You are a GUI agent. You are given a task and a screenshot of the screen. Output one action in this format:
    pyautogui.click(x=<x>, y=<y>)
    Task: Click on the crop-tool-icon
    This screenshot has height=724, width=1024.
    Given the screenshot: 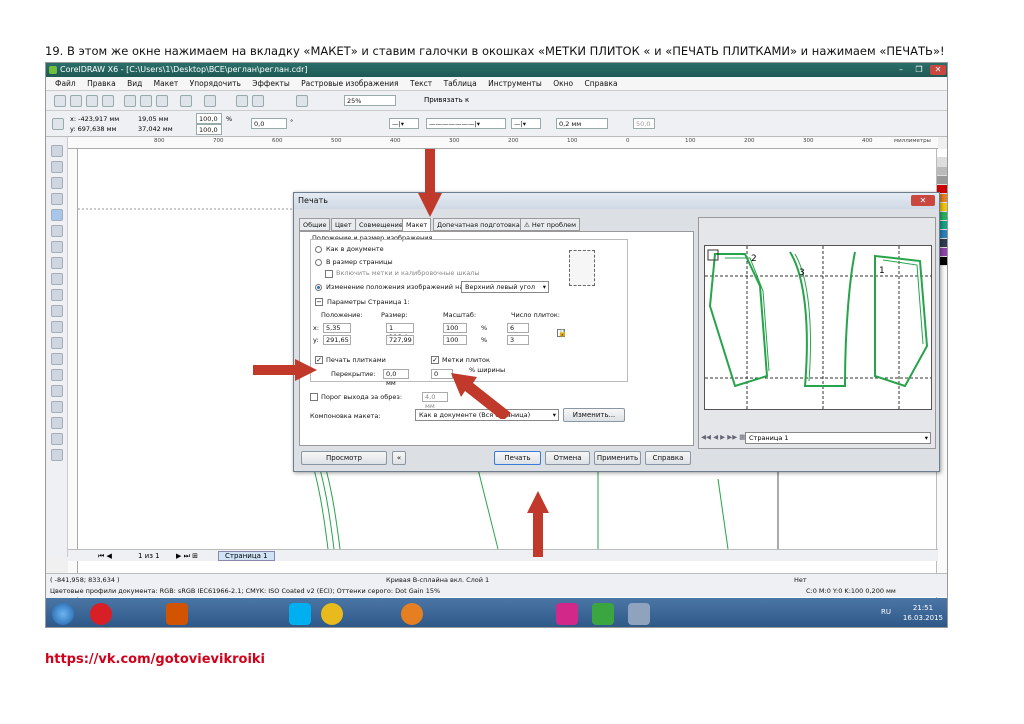 What is the action you would take?
    pyautogui.click(x=57, y=183)
    